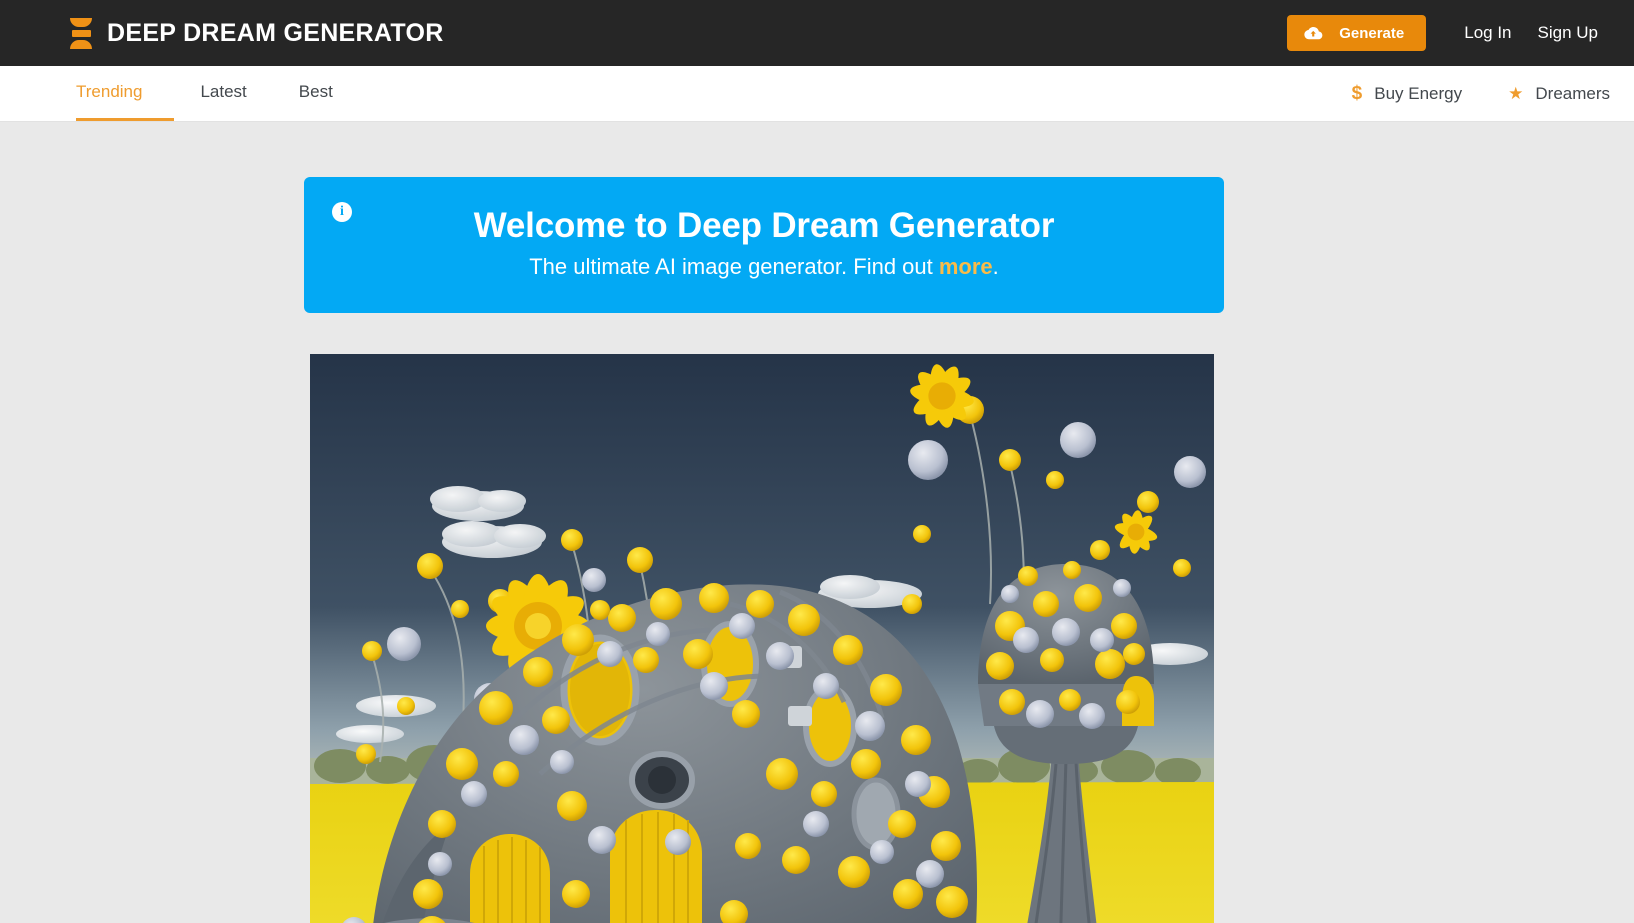 This screenshot has width=1634, height=923. Describe the element at coordinates (995, 266) in the screenshot. I see `banner-subtitle-suffix: .` at that location.